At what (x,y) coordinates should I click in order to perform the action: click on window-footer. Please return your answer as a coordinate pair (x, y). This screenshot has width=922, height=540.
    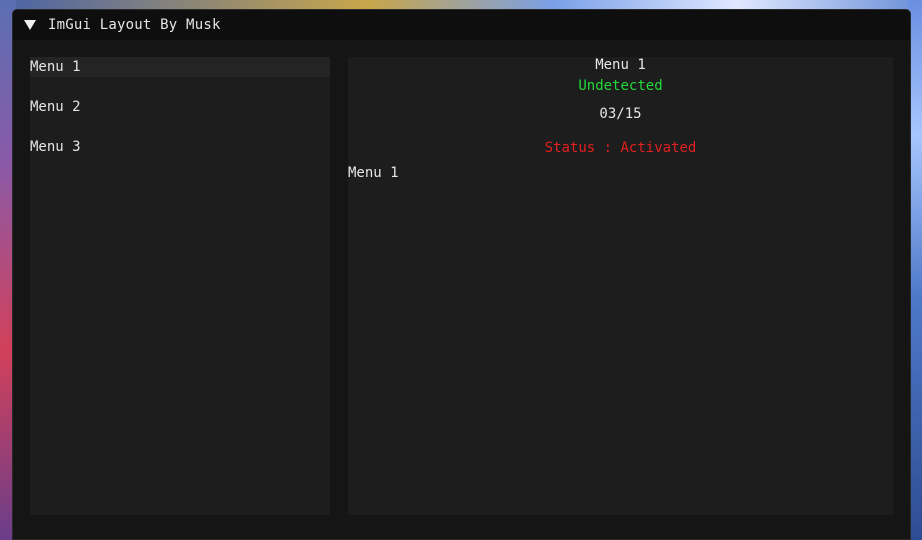
    Looking at the image, I should click on (461, 527).